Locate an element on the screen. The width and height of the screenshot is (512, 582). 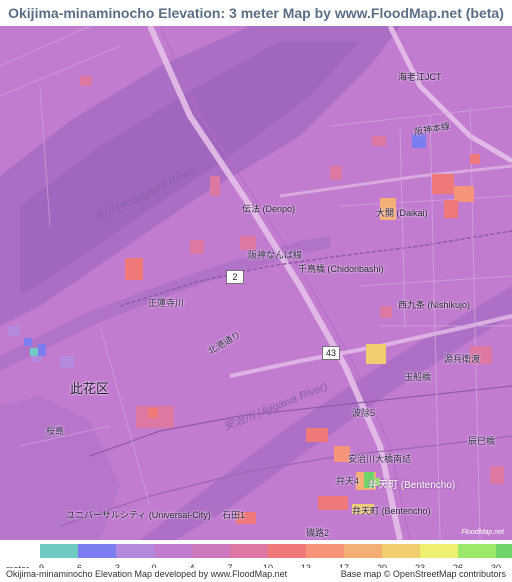
route-shield-2: 2 is located at coordinates (235, 277).